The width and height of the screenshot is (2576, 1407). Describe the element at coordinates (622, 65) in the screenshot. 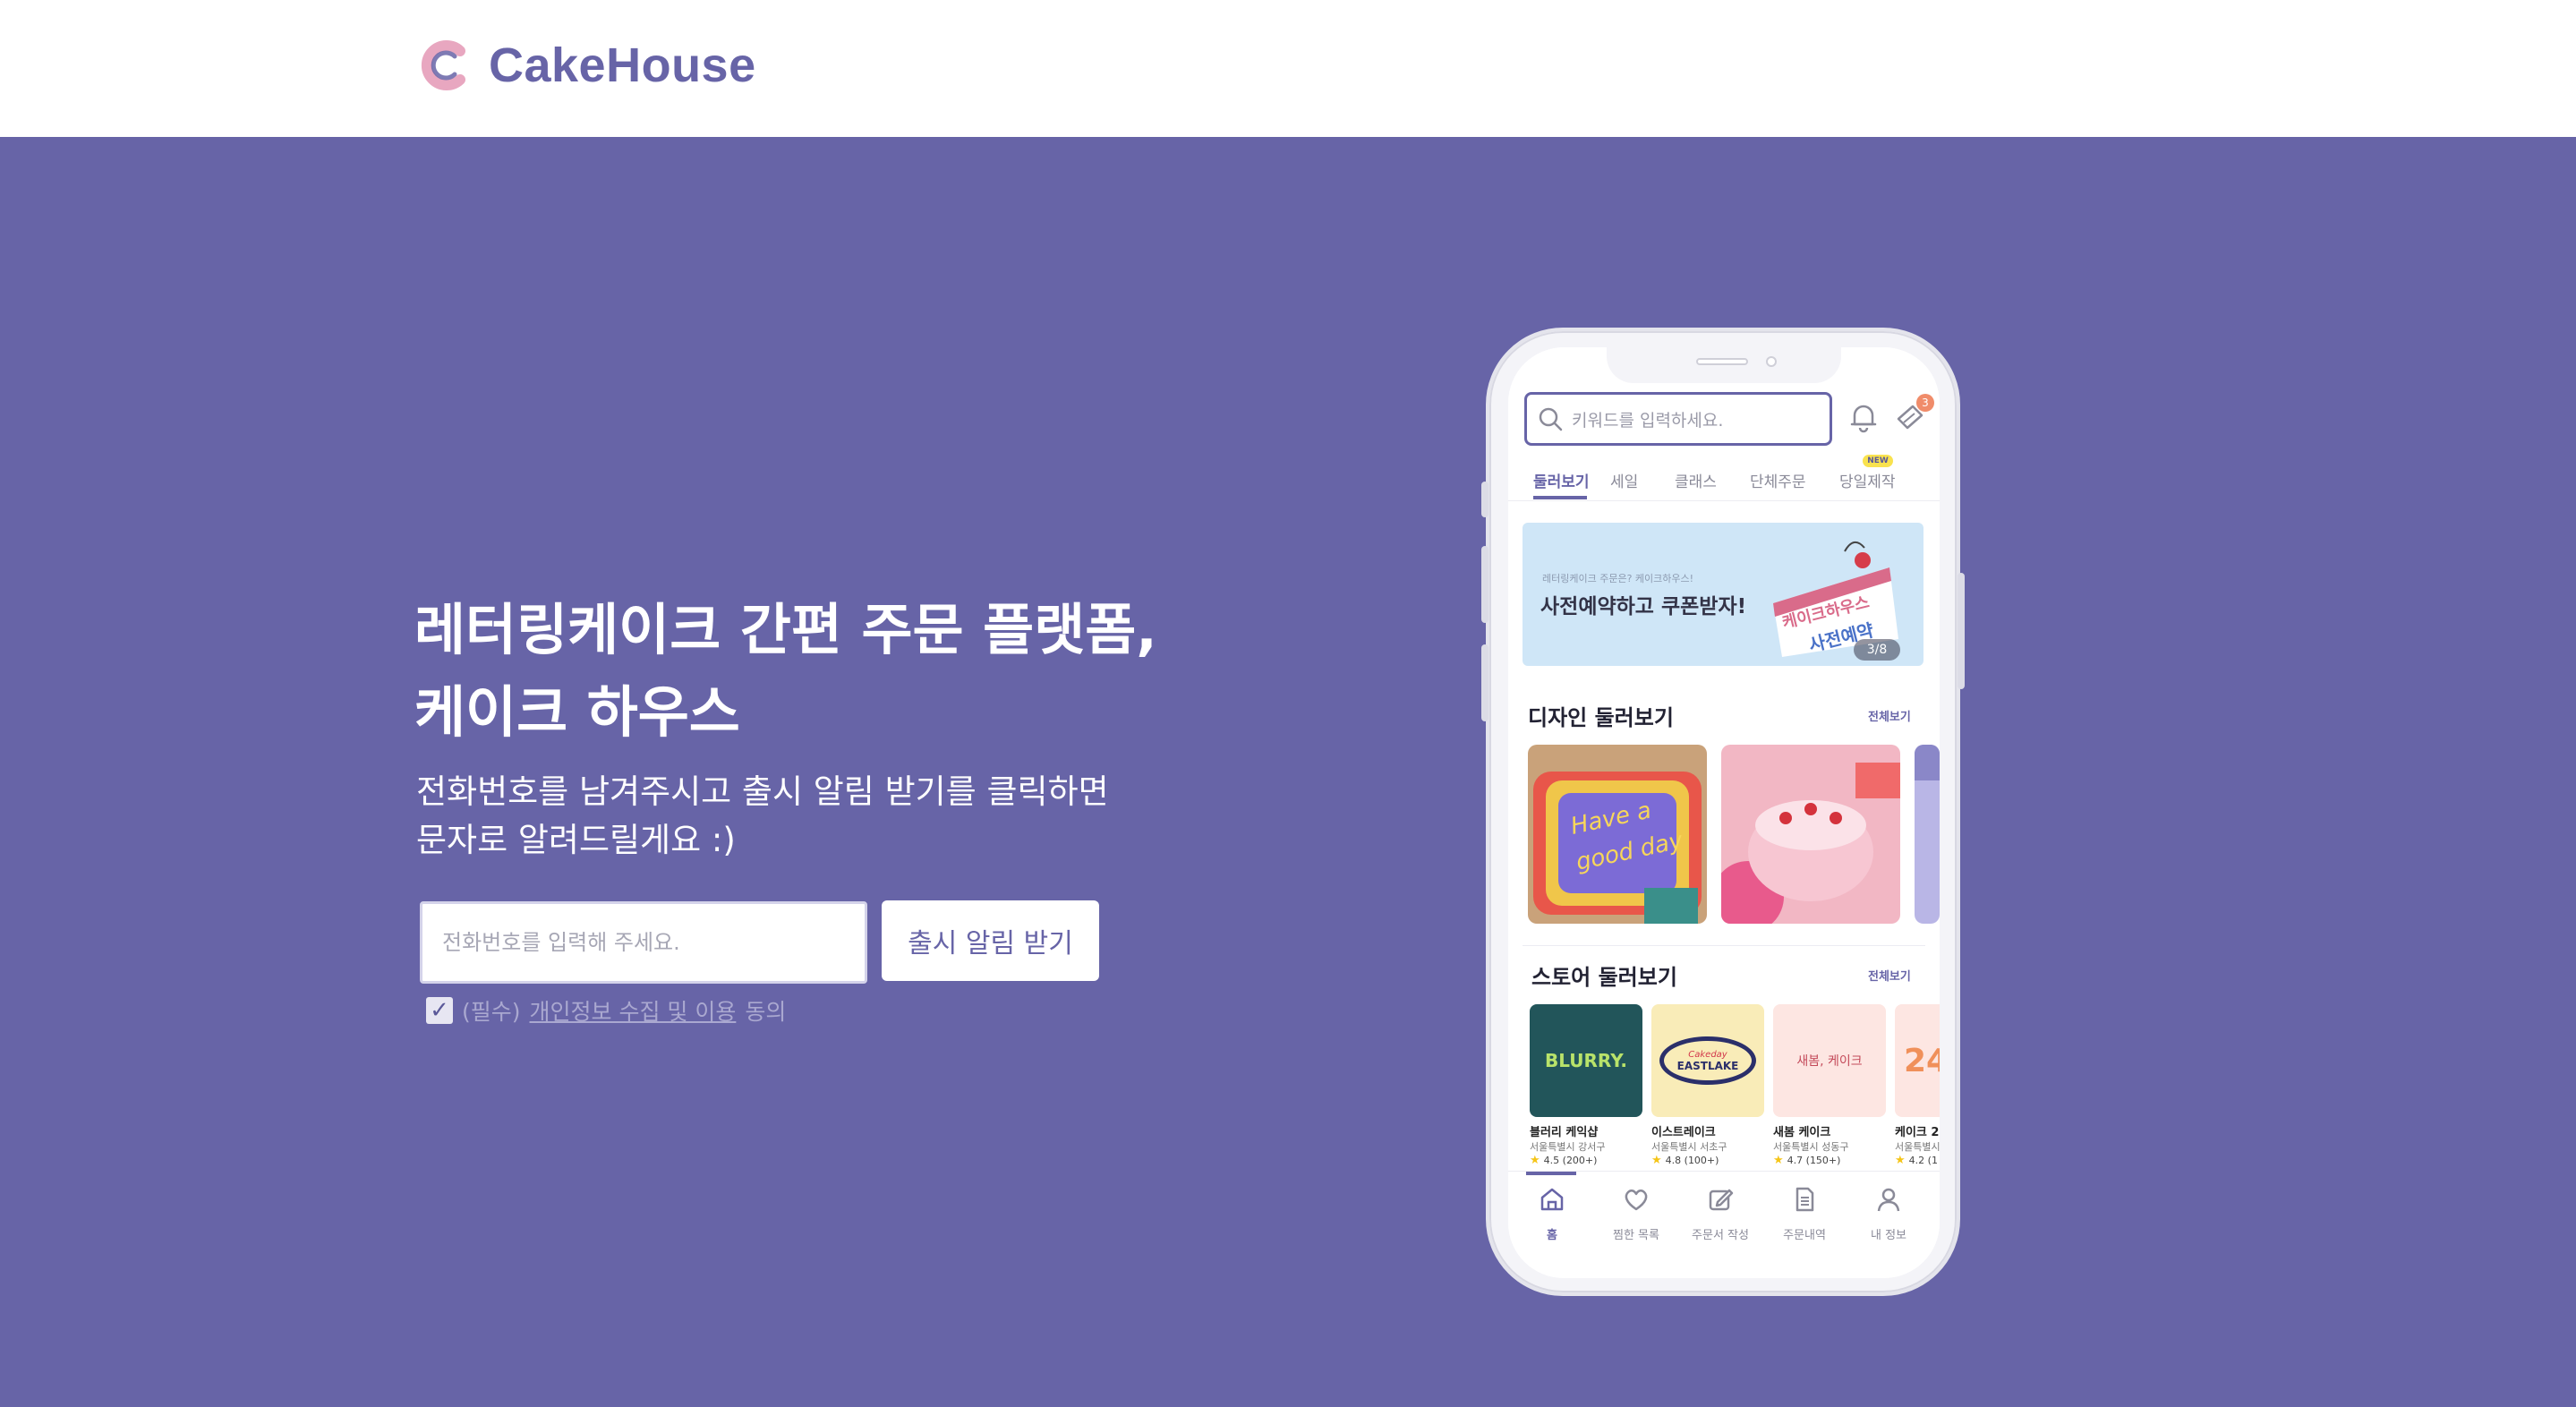

I see `brand-name: CakeHouse` at that location.